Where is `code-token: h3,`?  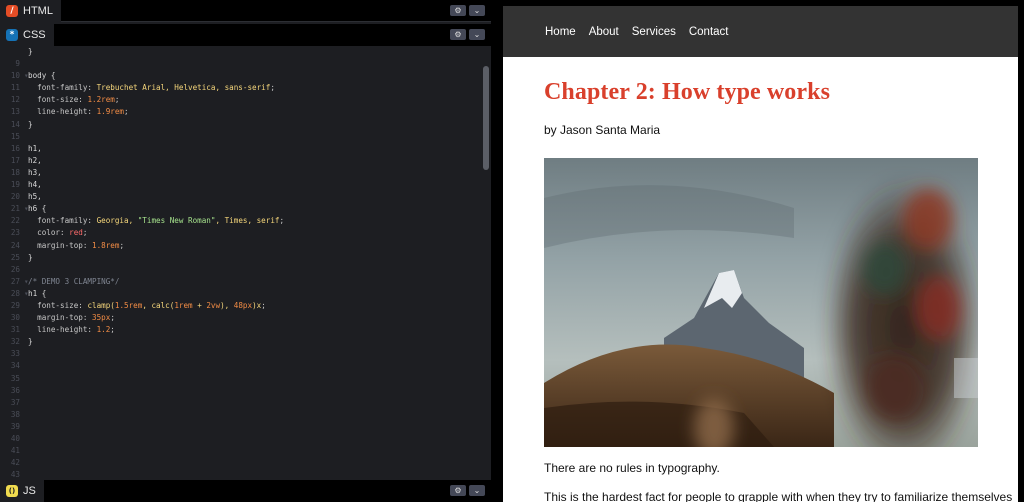
code-token: h3, is located at coordinates (35, 172).